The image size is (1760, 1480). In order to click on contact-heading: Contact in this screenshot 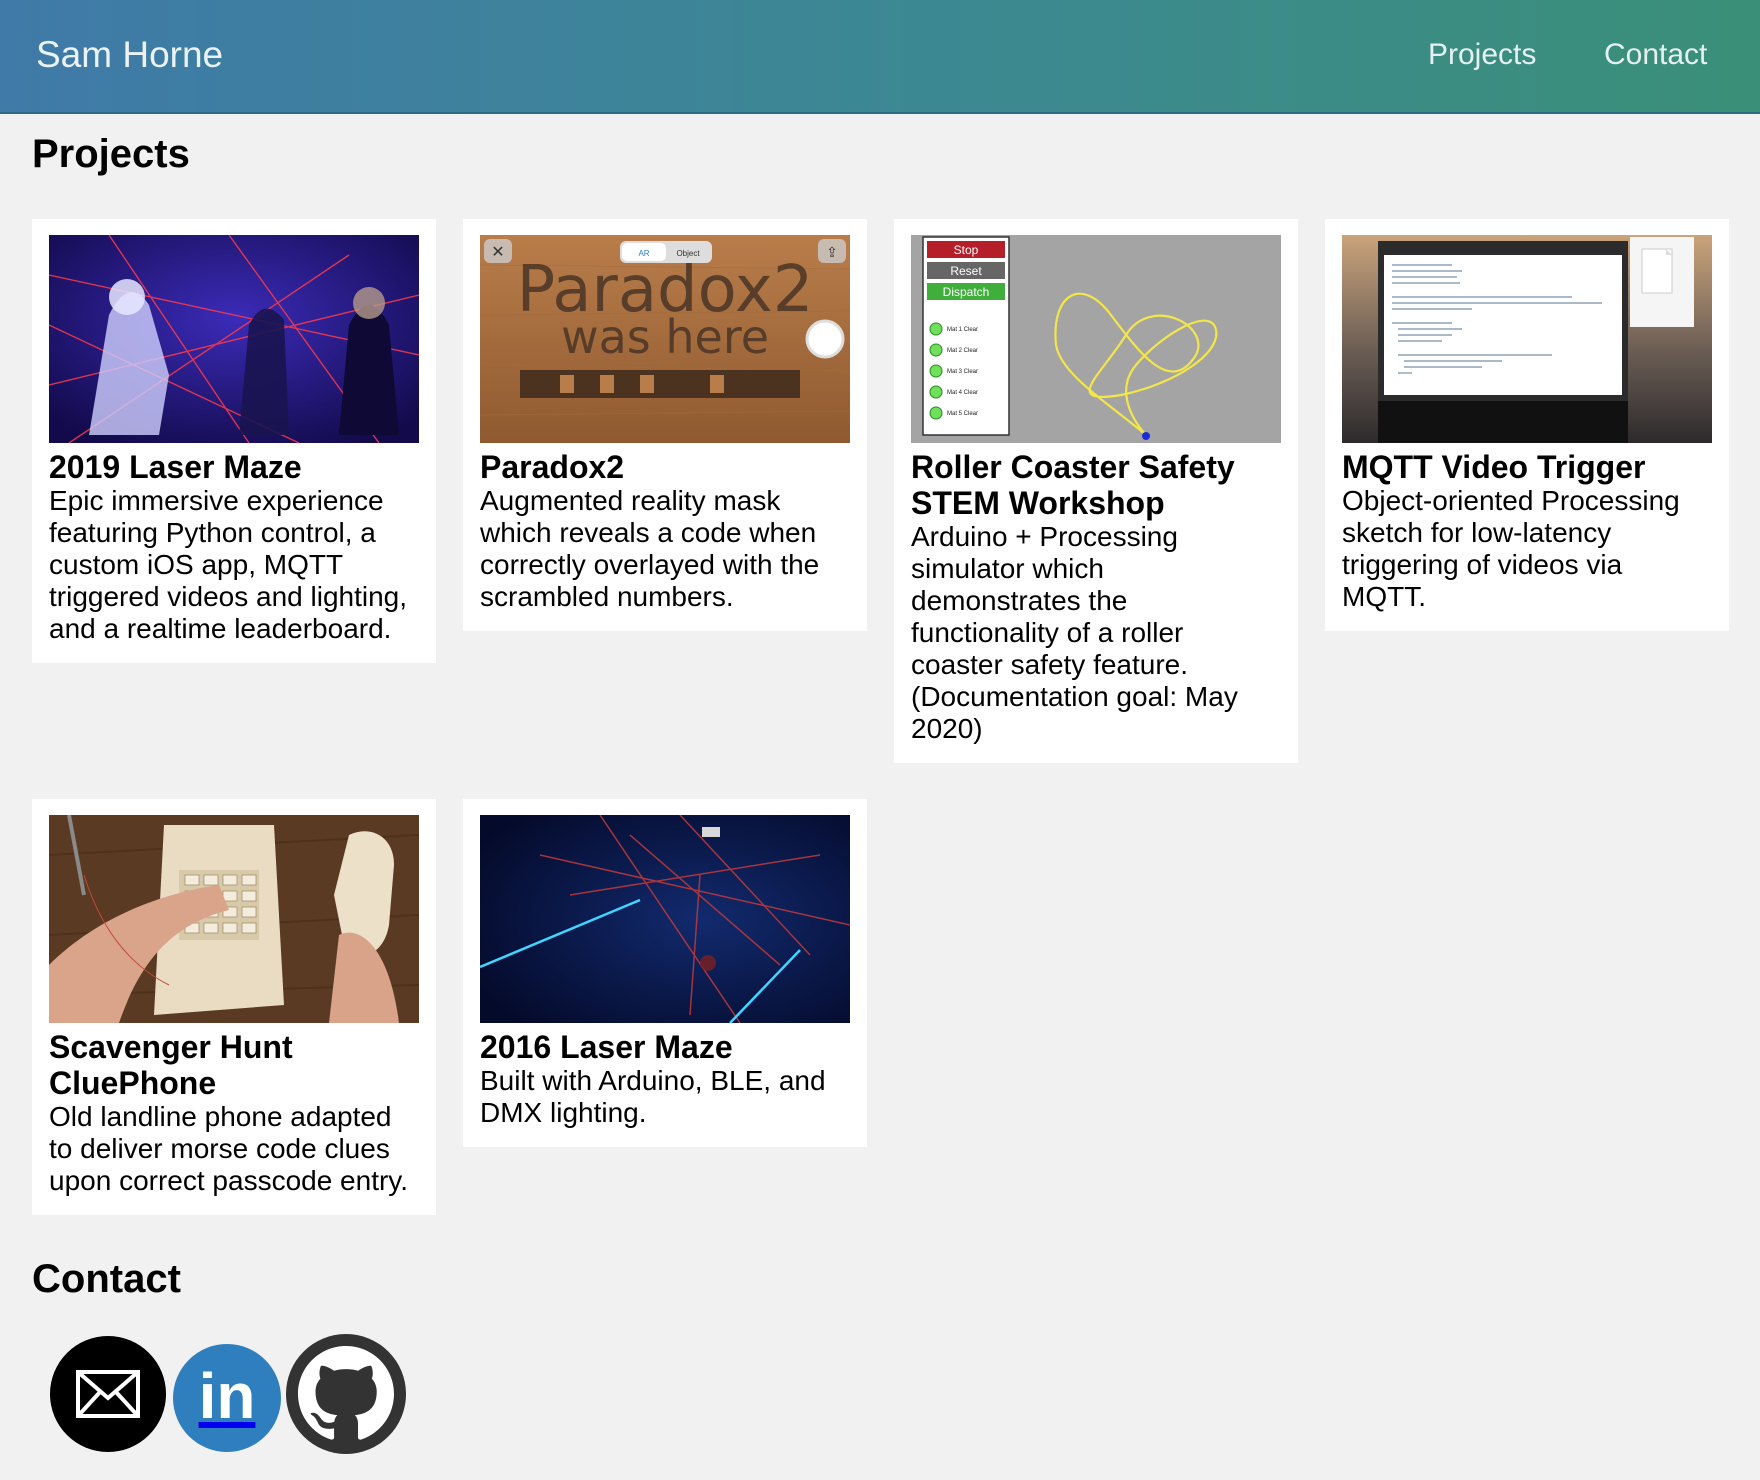, I will do `click(106, 1279)`.